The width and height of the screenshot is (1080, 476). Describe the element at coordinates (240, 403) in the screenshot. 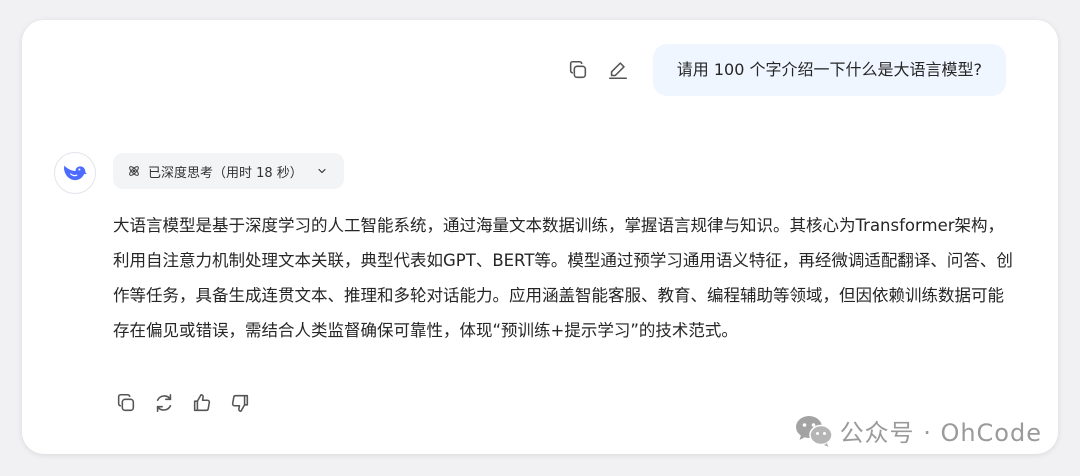

I see `thumbs-down-icon` at that location.